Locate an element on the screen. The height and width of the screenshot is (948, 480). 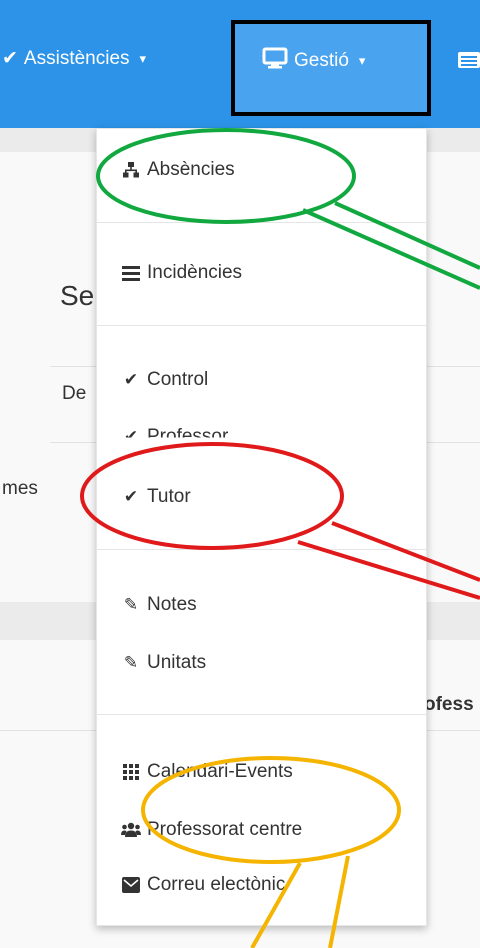
menu-item-label: Absències is located at coordinates (191, 169).